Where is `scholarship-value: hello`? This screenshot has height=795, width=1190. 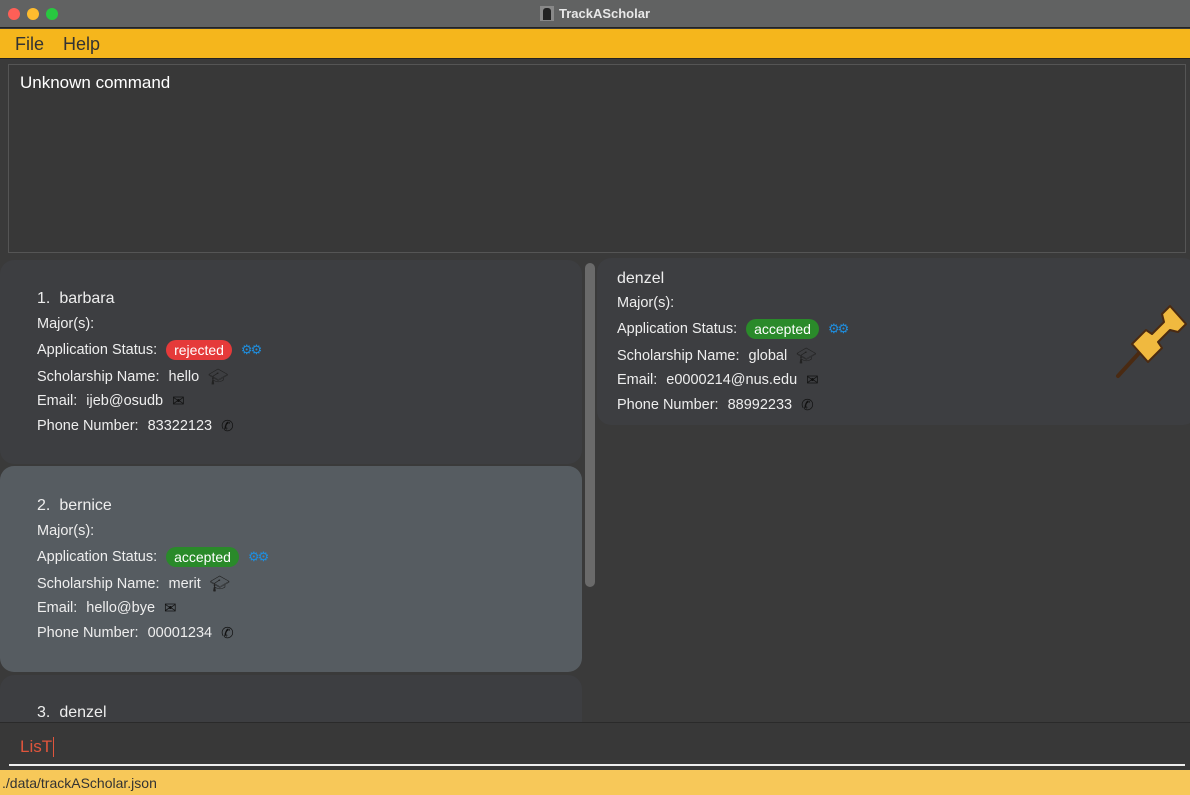
scholarship-value: hello is located at coordinates (184, 377).